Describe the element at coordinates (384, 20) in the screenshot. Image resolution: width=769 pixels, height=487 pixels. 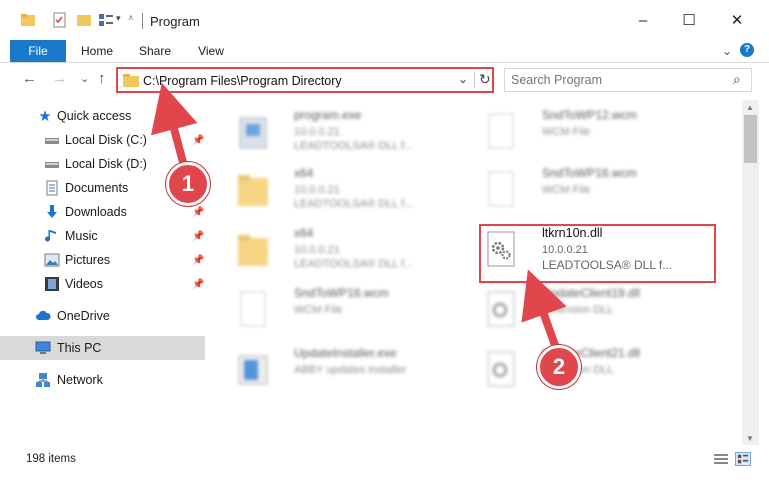
I see `title-bar: ▾ ⩡ Program – ☐ ✕` at that location.